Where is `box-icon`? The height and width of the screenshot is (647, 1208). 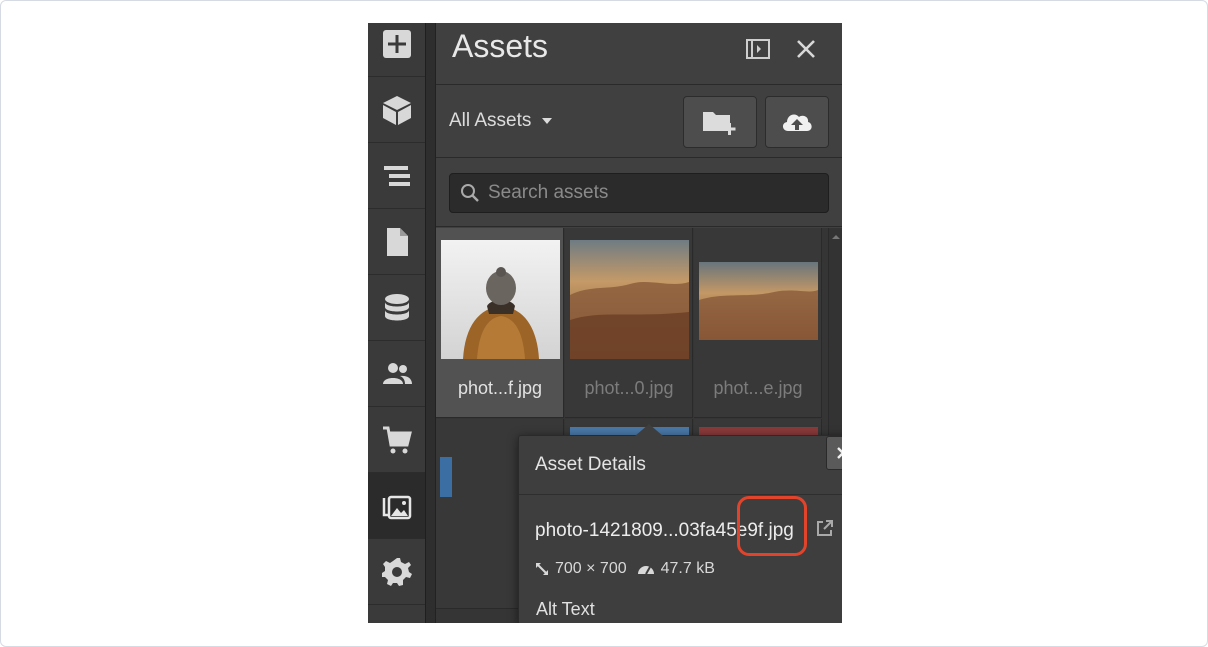 box-icon is located at coordinates (396, 110).